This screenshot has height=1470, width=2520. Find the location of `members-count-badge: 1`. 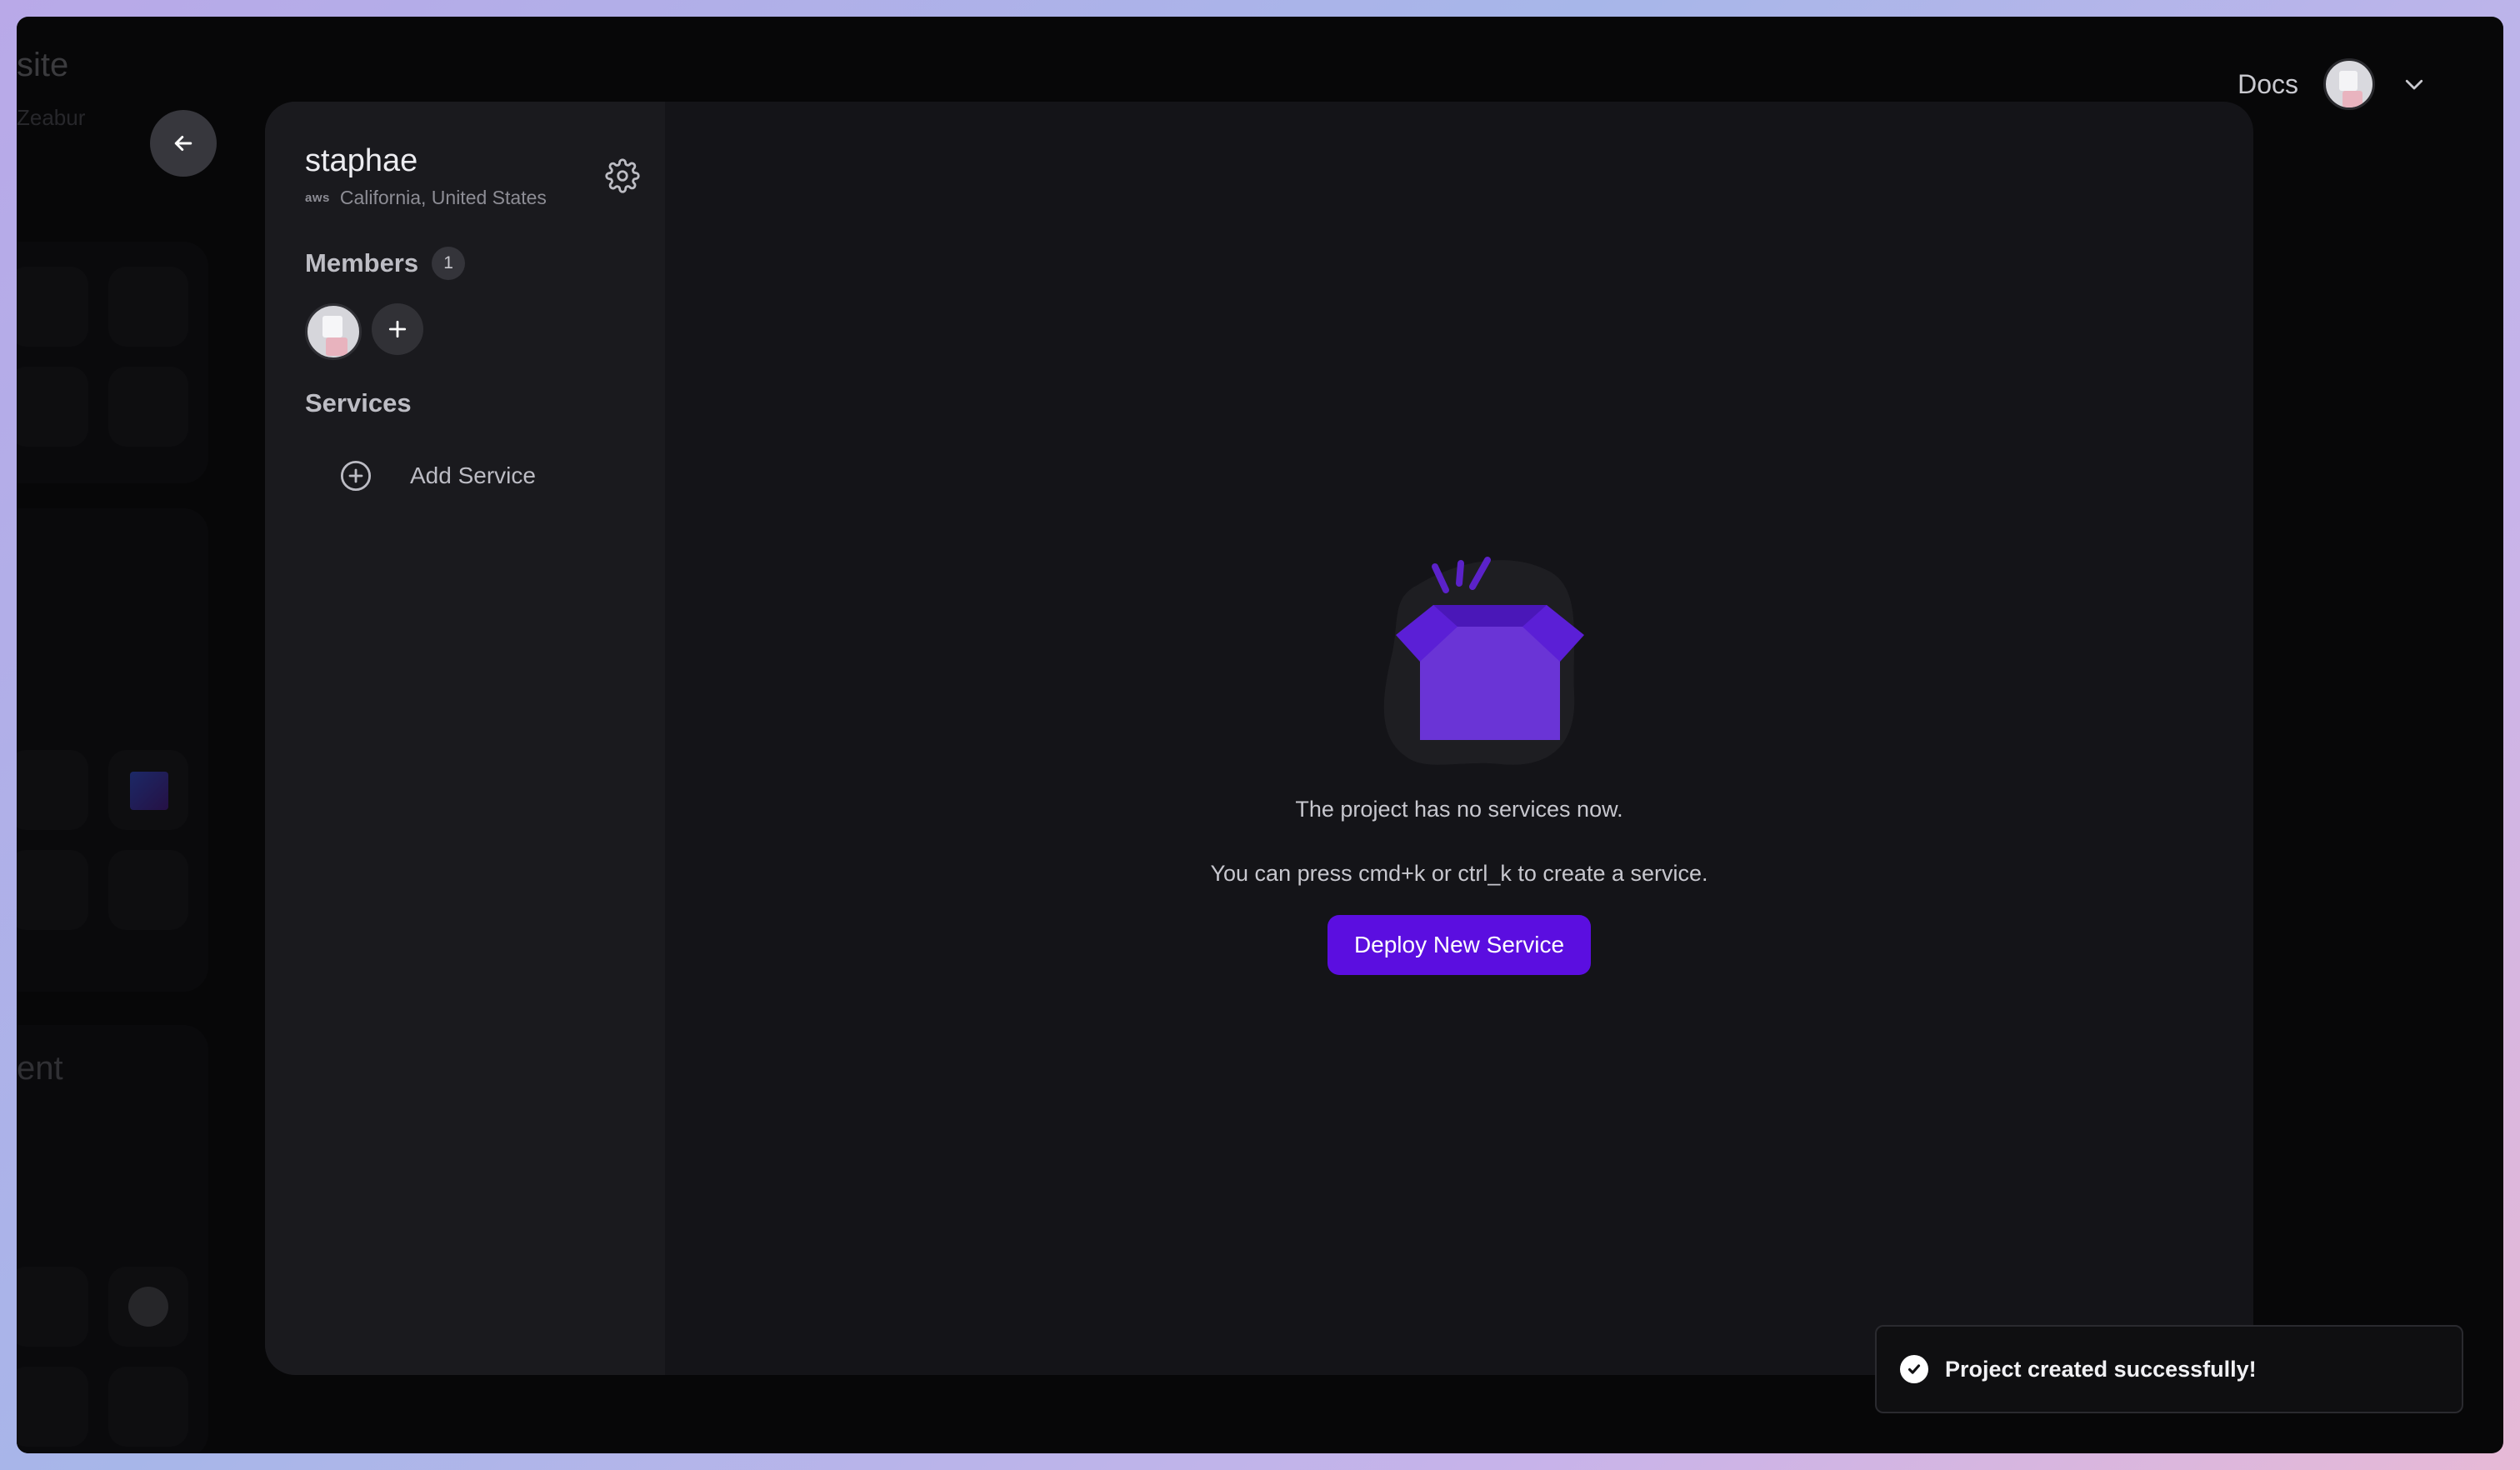

members-count-badge: 1 is located at coordinates (449, 263).